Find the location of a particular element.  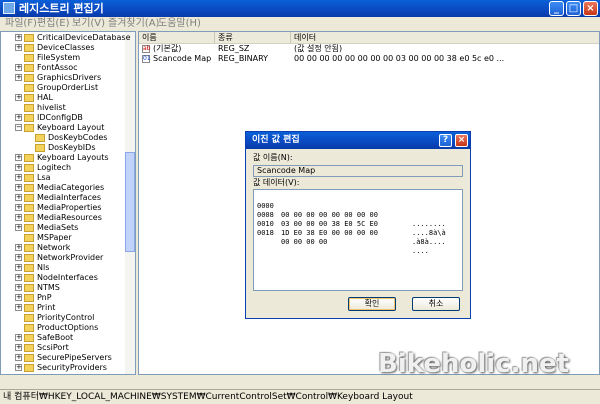

hex-ascii: ....8à\à is located at coordinates (429, 233).